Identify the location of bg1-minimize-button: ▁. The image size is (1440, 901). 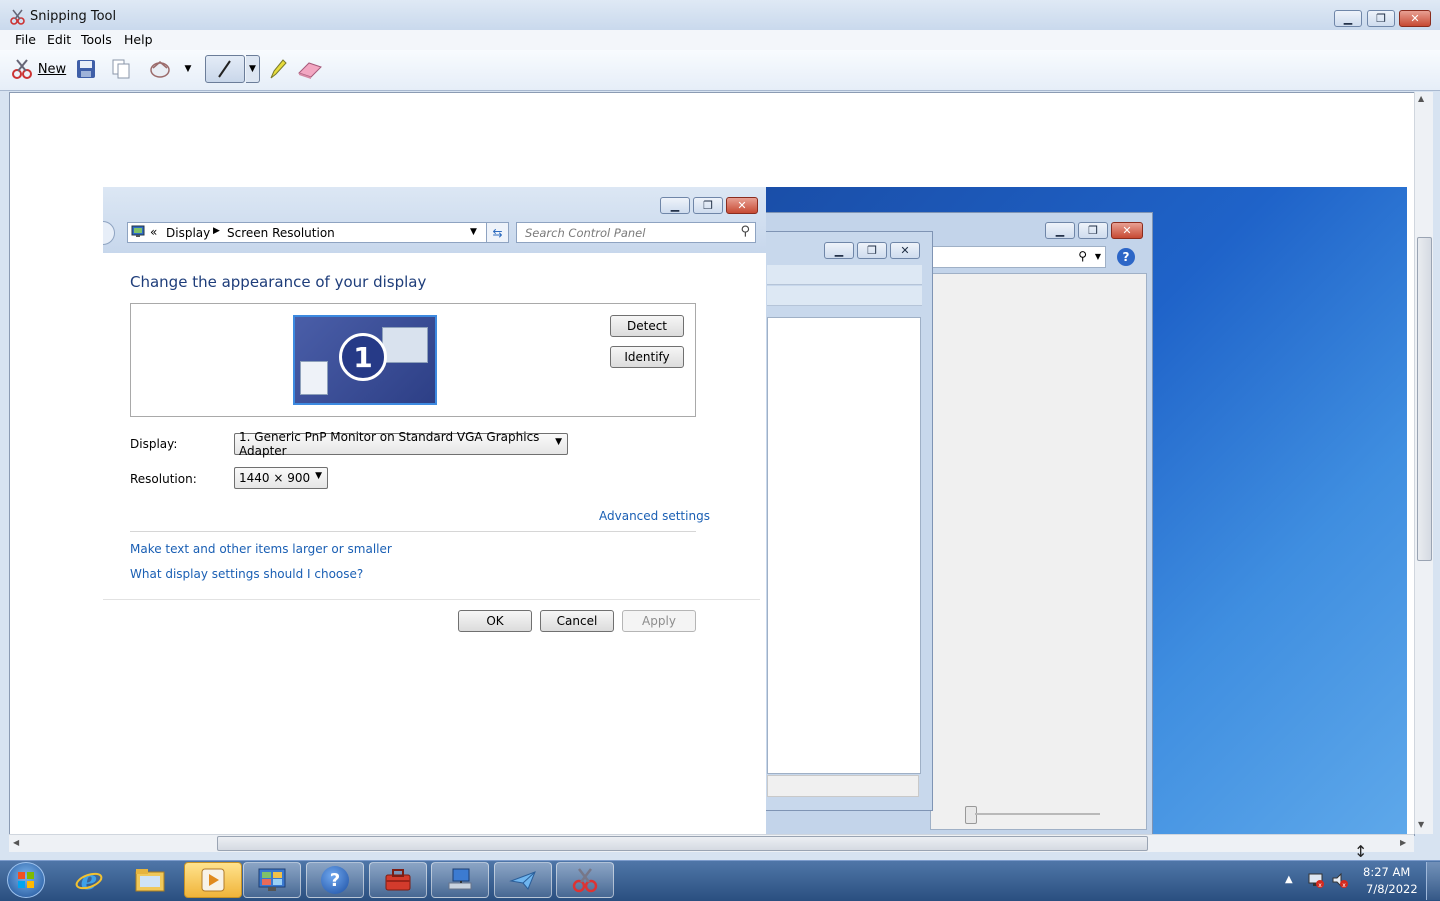
(839, 250).